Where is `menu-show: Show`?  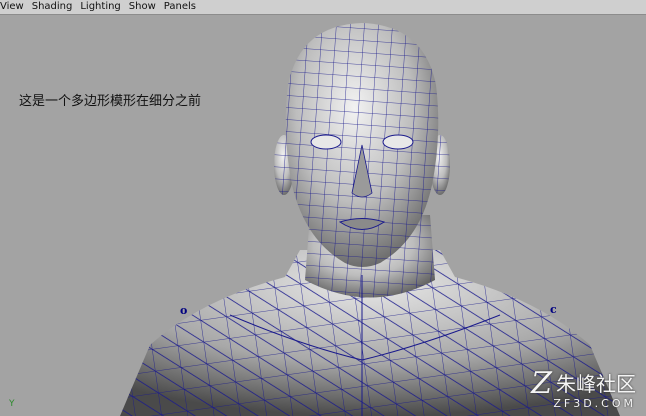
menu-show: Show is located at coordinates (142, 7).